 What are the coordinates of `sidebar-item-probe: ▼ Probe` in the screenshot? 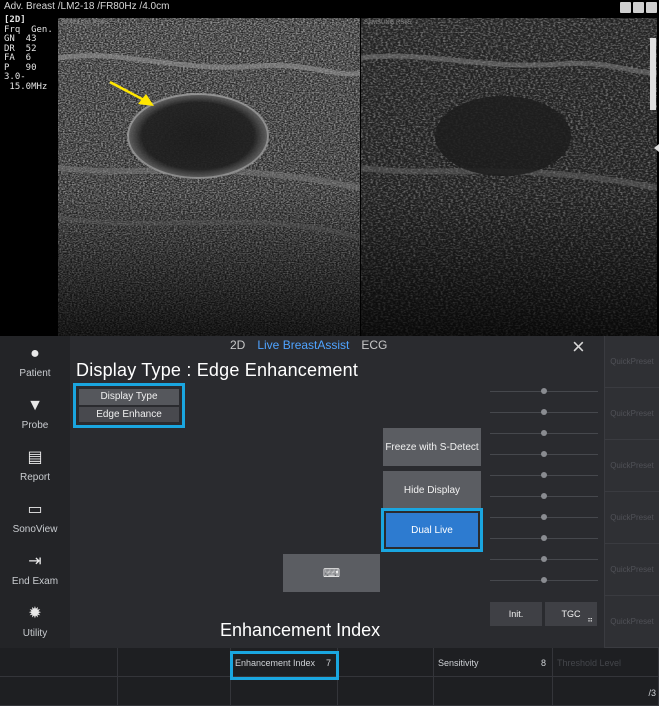 It's located at (35, 414).